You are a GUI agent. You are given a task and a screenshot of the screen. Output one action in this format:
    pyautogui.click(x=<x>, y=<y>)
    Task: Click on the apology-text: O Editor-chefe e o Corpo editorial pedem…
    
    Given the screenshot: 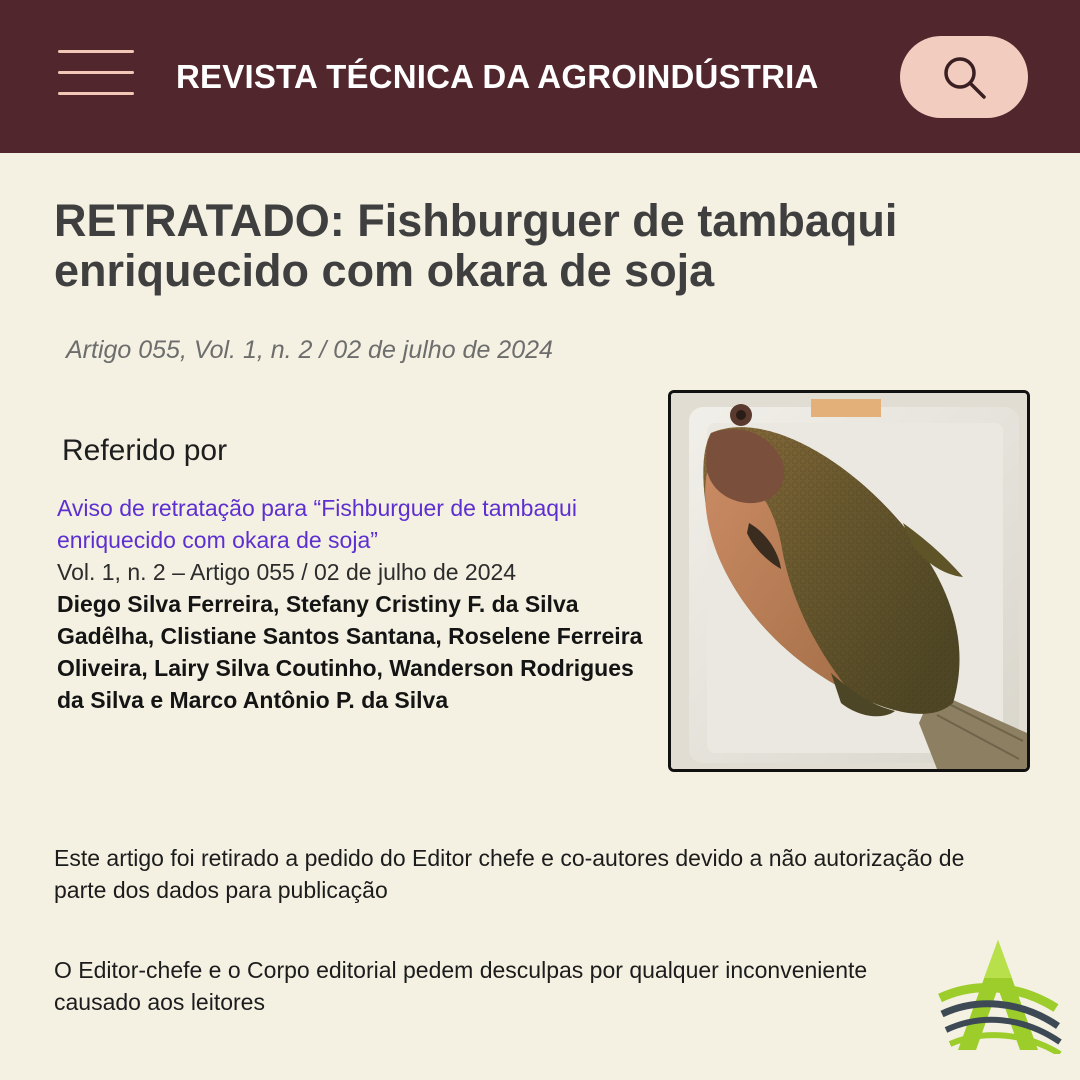 What is the action you would take?
    pyautogui.click(x=461, y=986)
    